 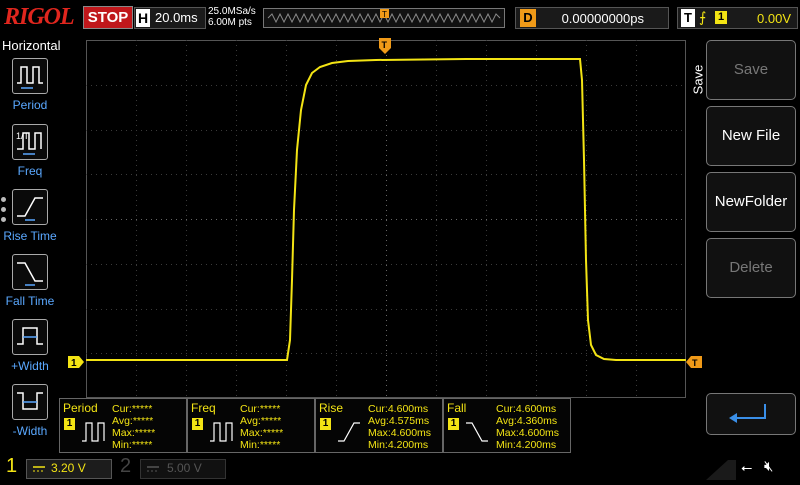 I want to click on trigger-position-marker-label: T, so click(x=385, y=45).